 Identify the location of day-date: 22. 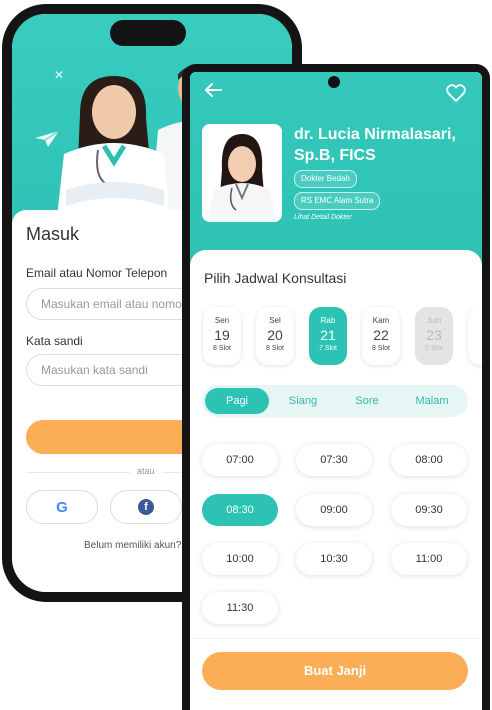
(381, 335).